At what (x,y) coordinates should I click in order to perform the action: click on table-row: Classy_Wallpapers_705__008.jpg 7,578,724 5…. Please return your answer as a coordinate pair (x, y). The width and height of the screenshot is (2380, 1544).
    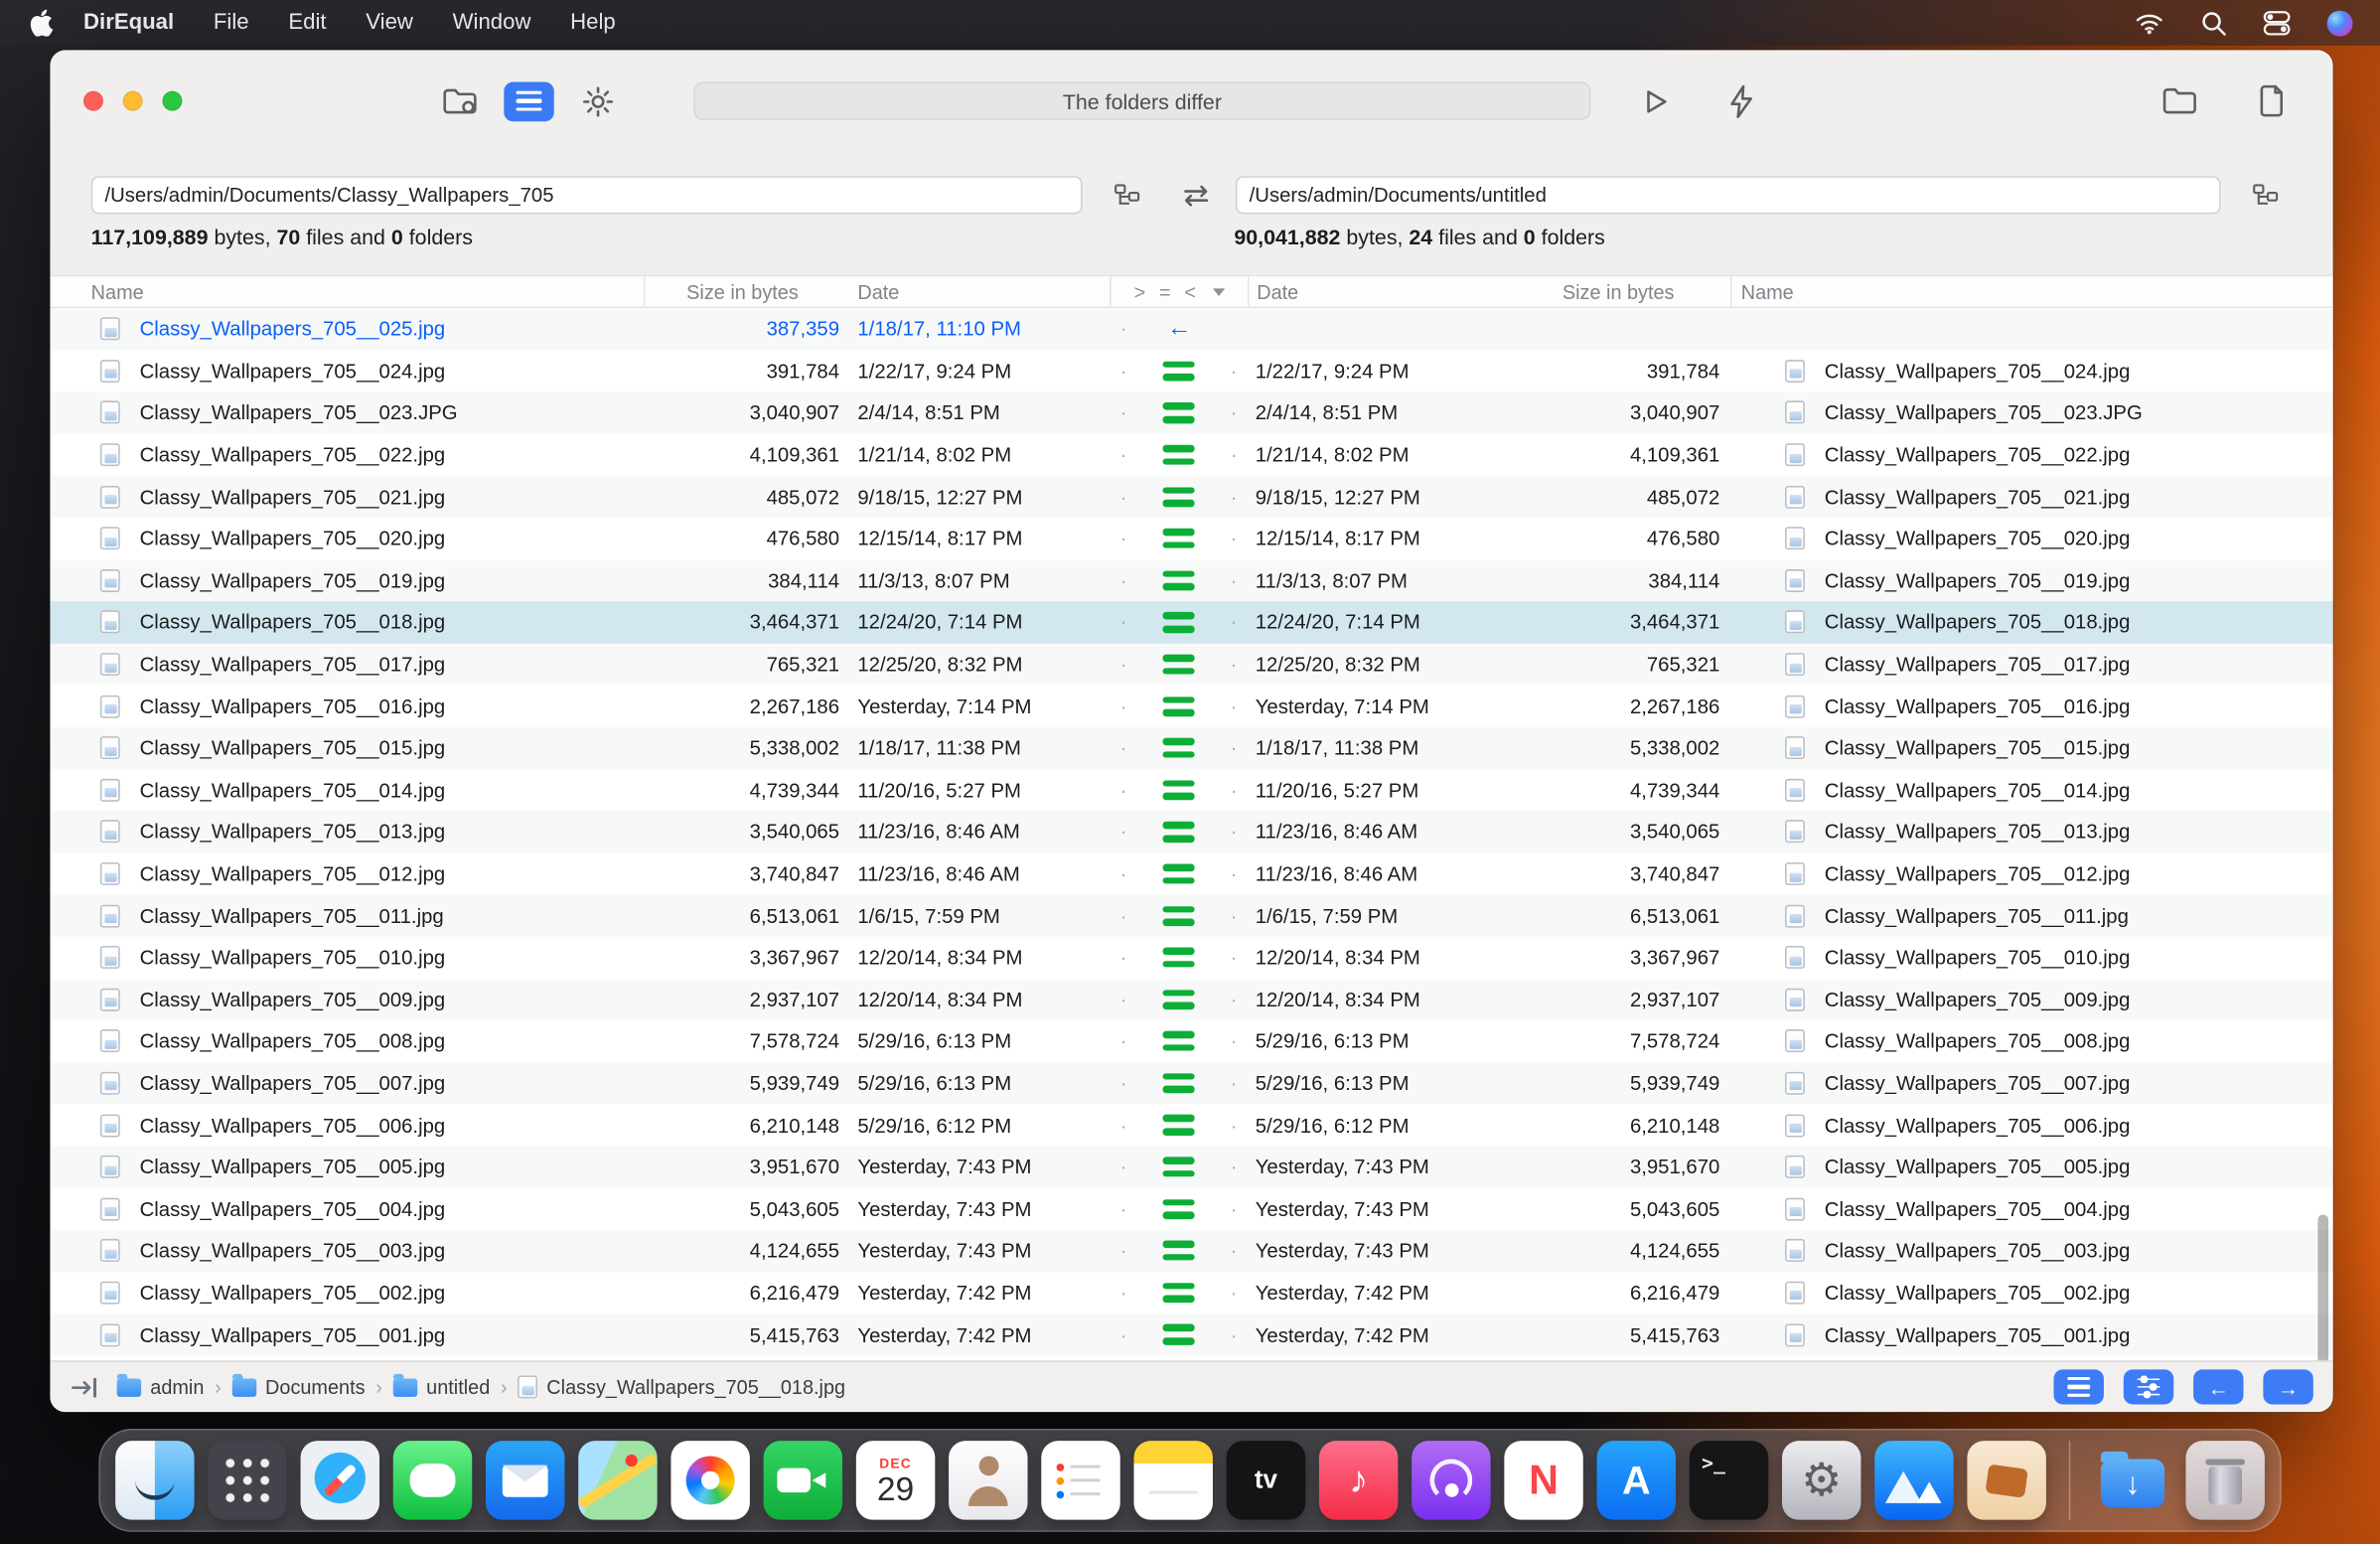
    Looking at the image, I should click on (1191, 1042).